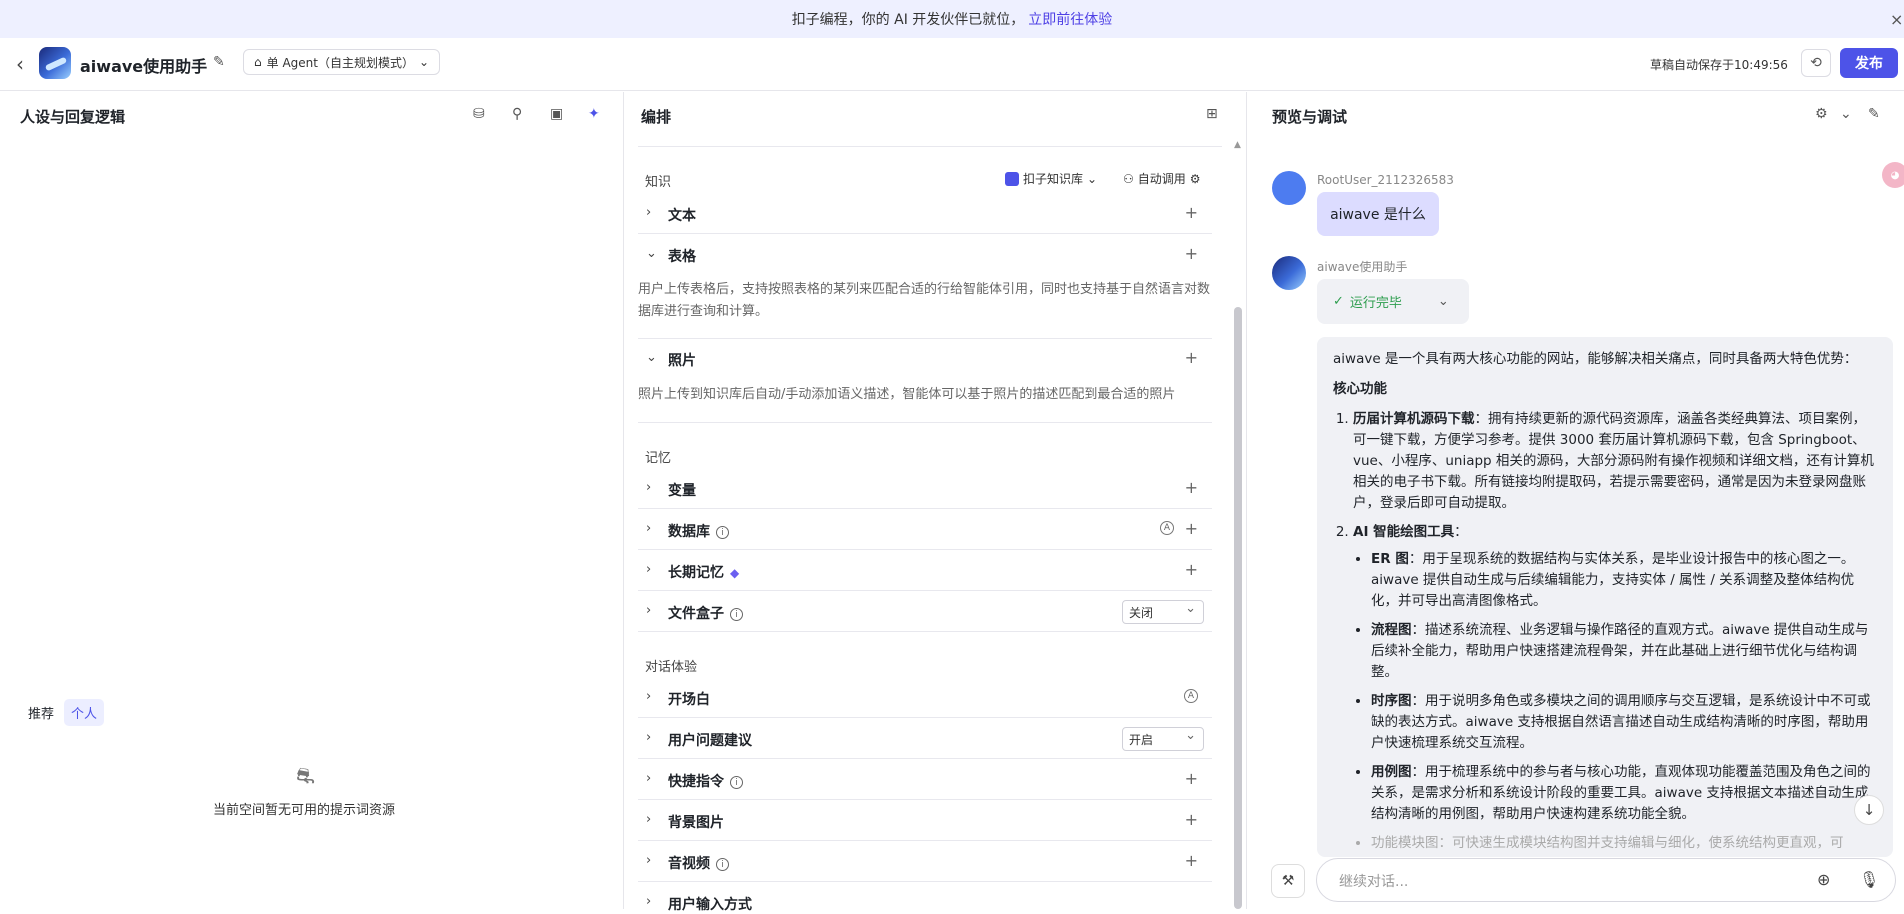 This screenshot has width=1904, height=914. What do you see at coordinates (1391, 701) in the screenshot?
I see `sub-title: 时序图` at bounding box center [1391, 701].